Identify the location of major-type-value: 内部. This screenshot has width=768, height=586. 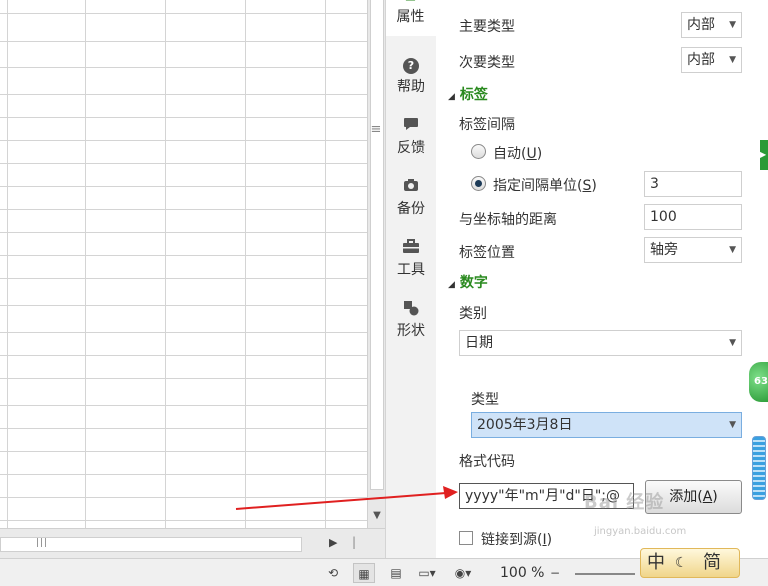
(701, 25).